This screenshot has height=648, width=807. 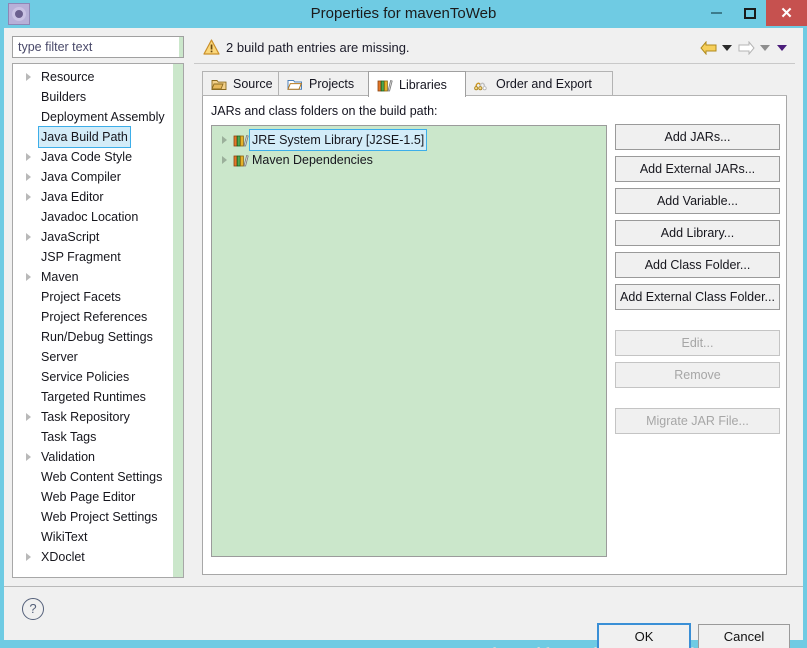 I want to click on tab-order-and-export: Order and Export, so click(x=539, y=83).